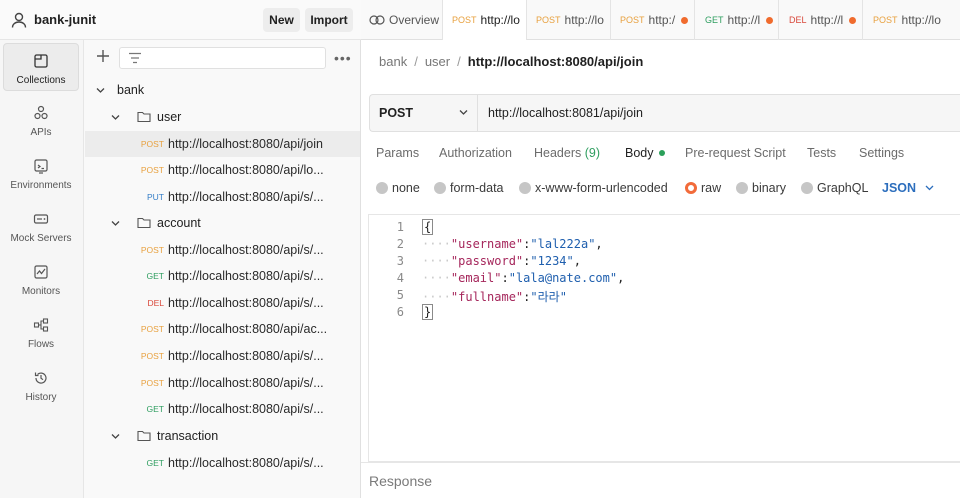 The image size is (960, 498). Describe the element at coordinates (881, 153) in the screenshot. I see `tab-settings: Settings` at that location.